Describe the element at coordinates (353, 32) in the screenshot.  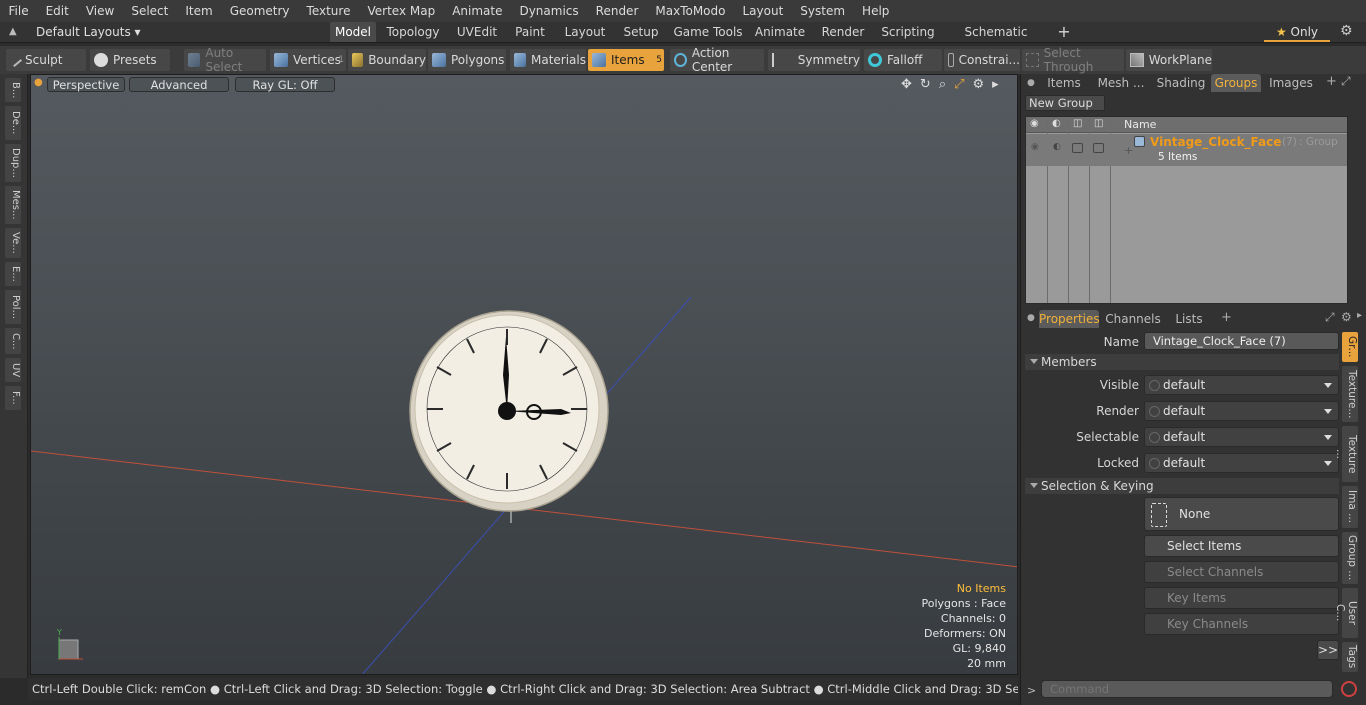
I see `tab-model: Model` at that location.